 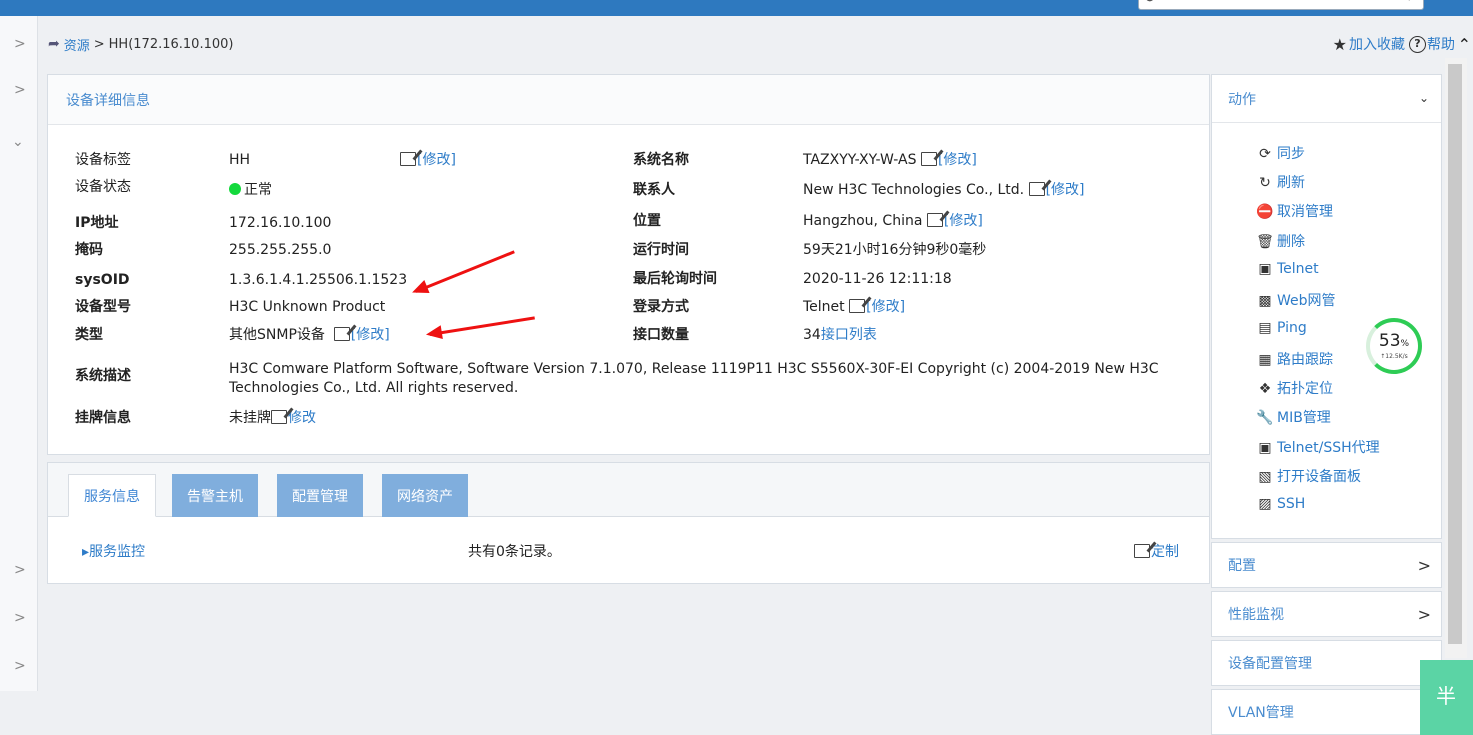 I want to click on label-last-poll: 最后轮询时间, so click(x=675, y=279).